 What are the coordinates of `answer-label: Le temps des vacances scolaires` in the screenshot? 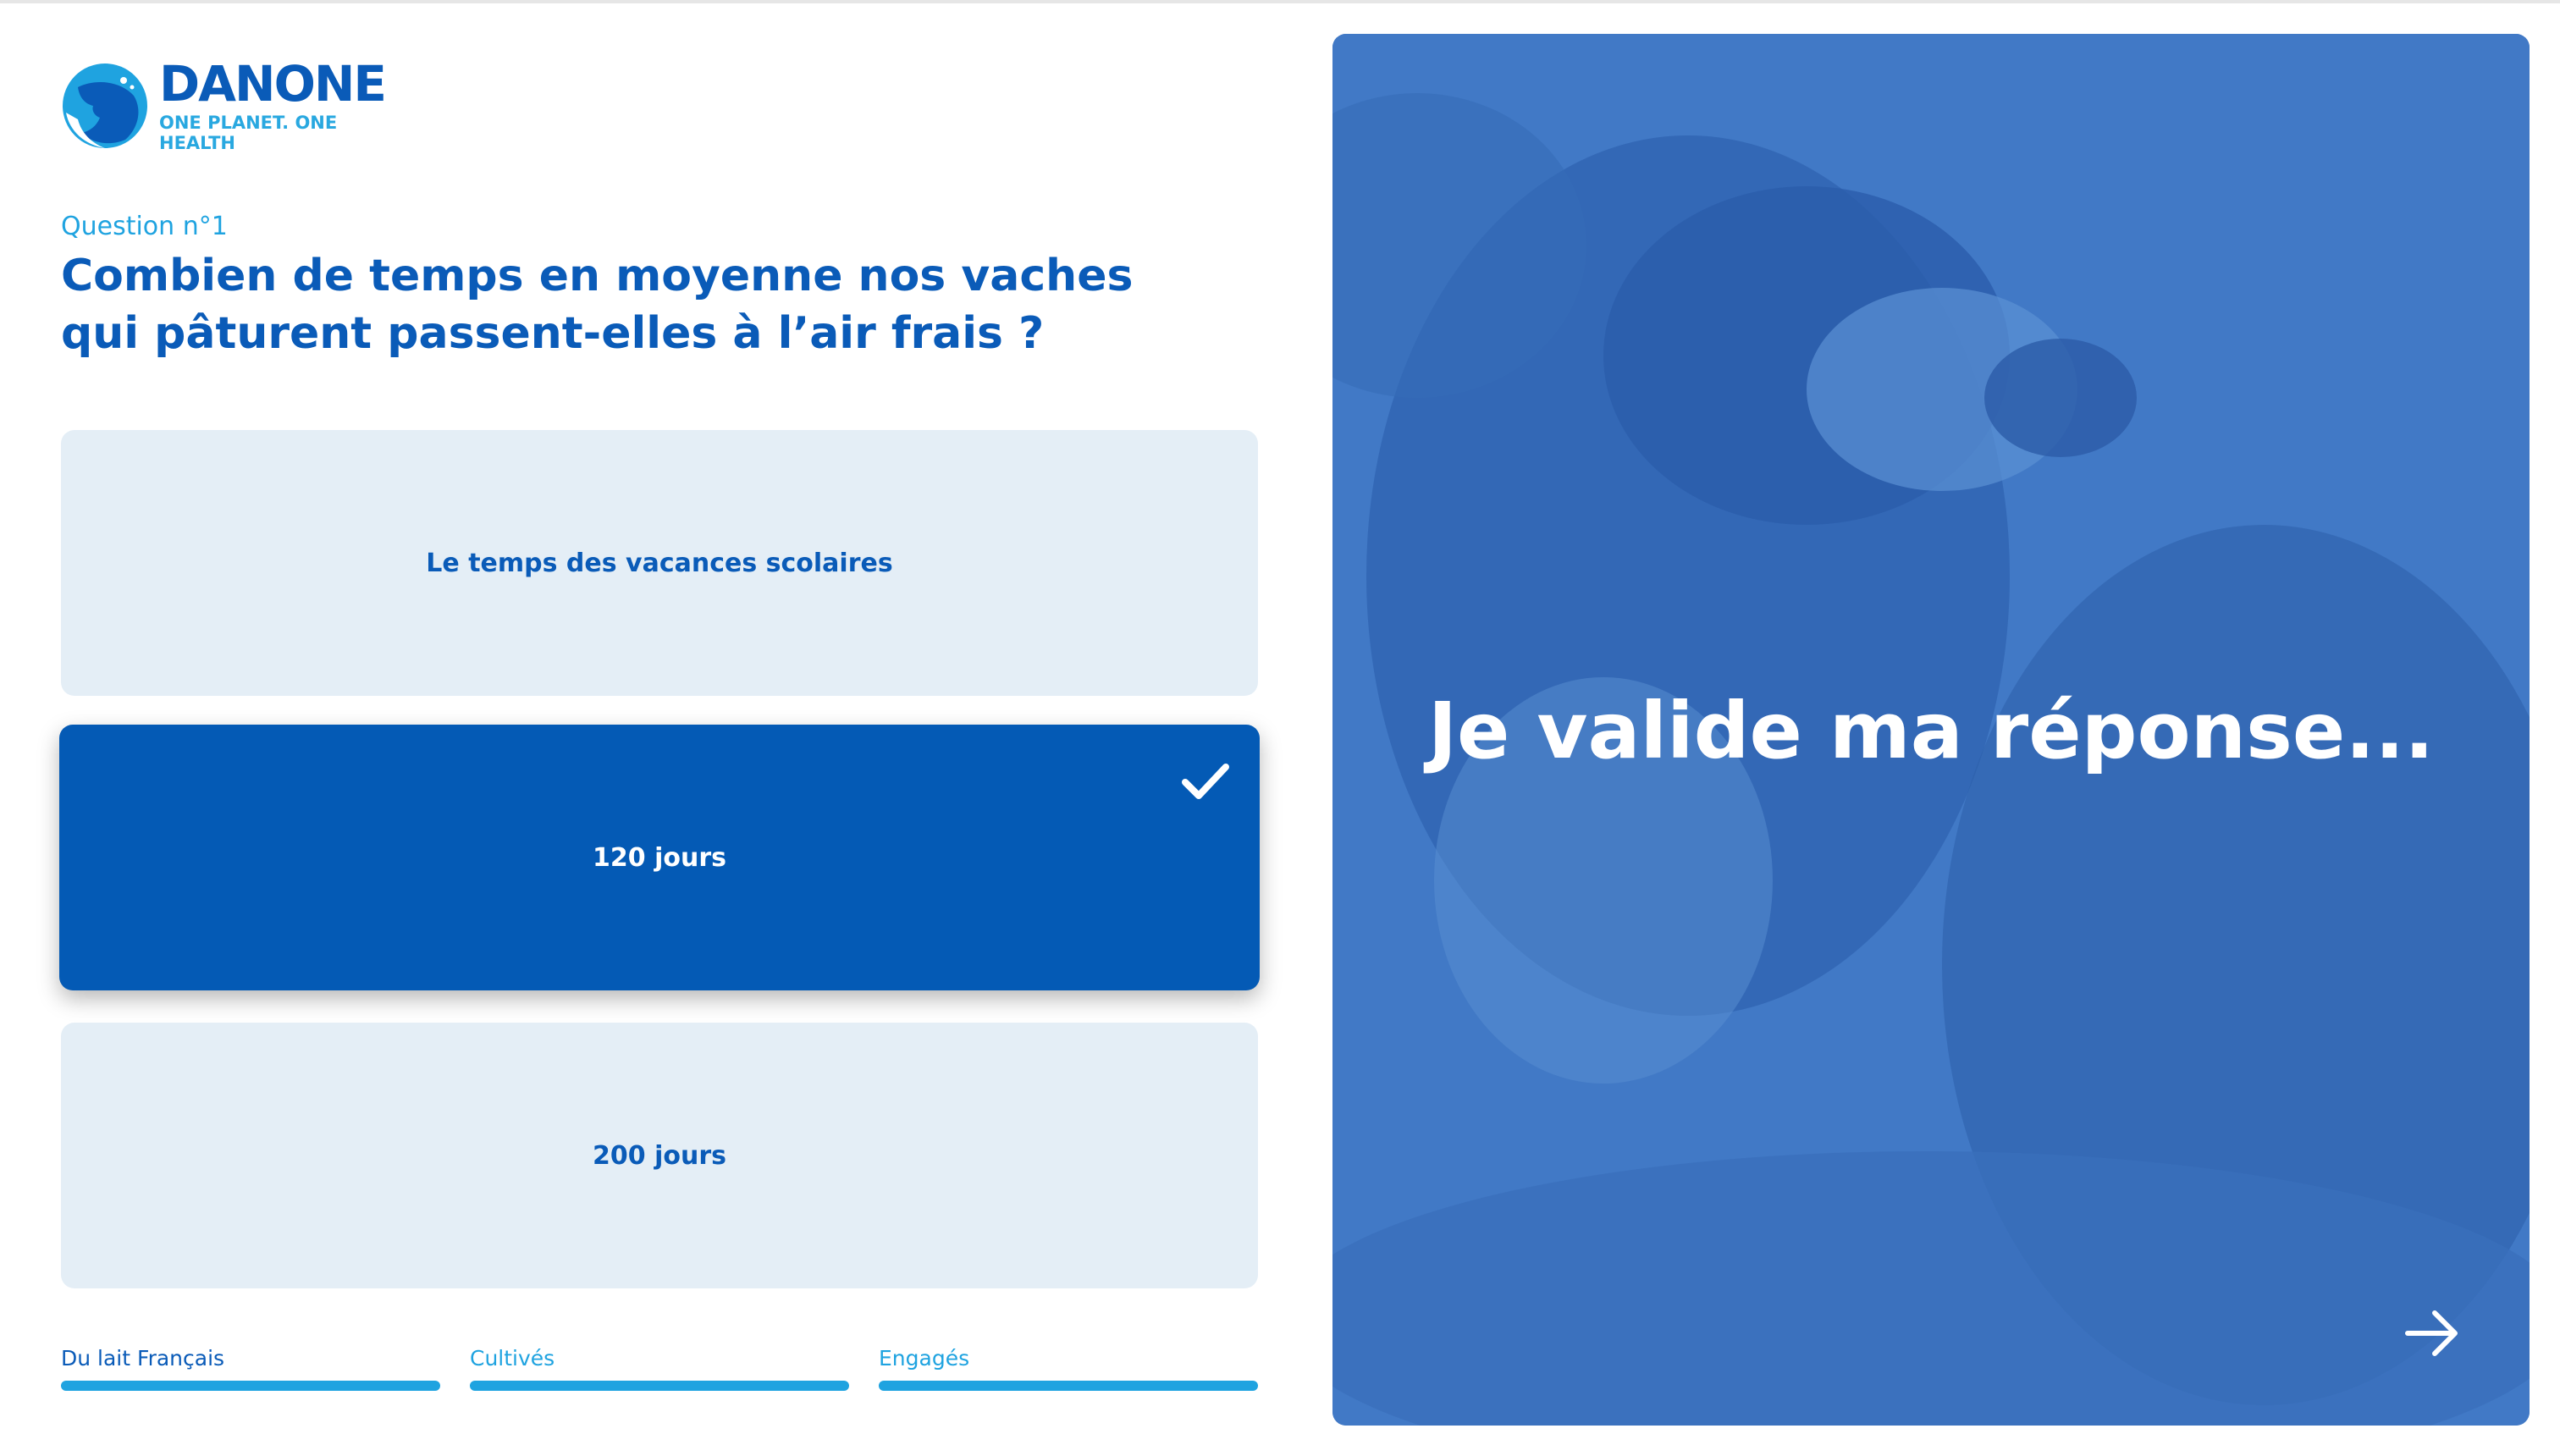 It's located at (659, 563).